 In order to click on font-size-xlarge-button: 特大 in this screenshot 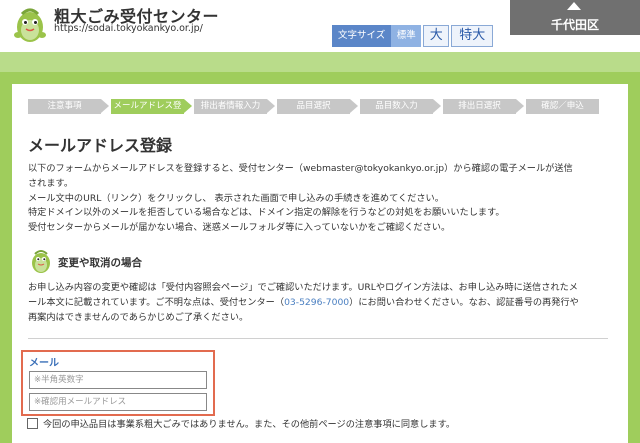, I will do `click(472, 36)`.